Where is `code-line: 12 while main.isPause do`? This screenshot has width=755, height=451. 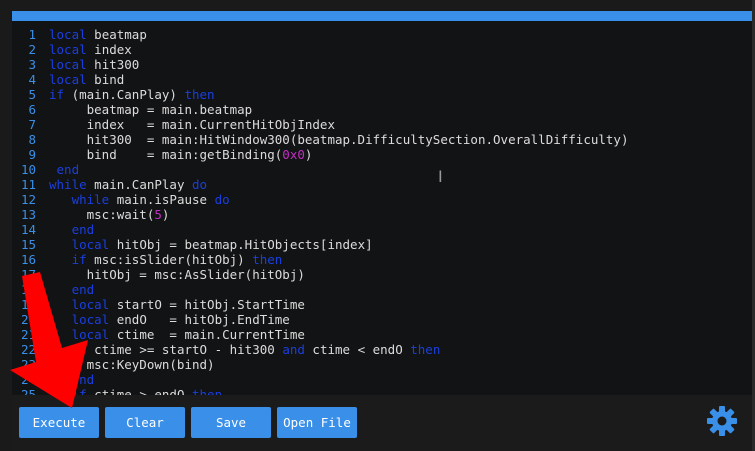 code-line: 12 while main.isPause do is located at coordinates (382, 199).